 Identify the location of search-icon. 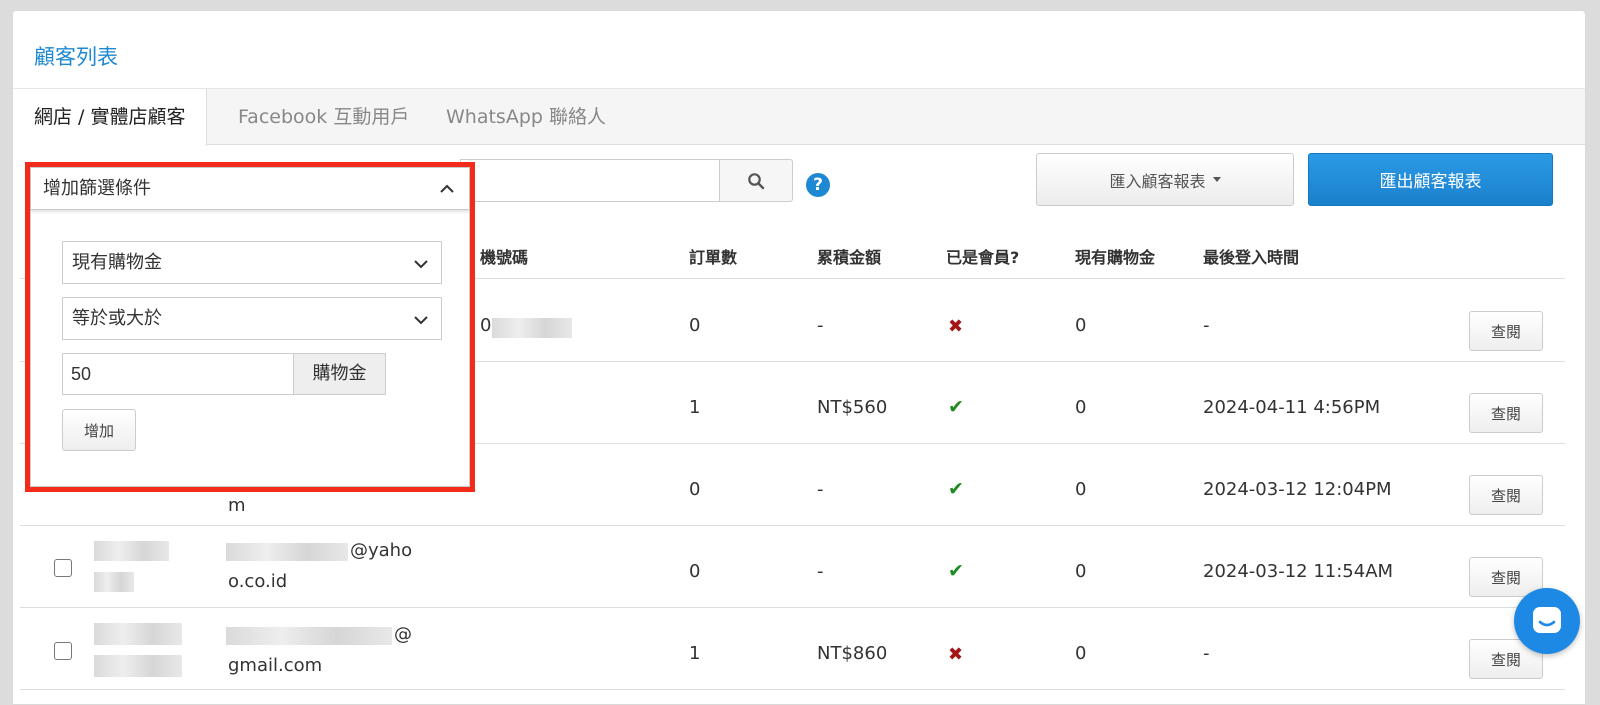
(756, 180).